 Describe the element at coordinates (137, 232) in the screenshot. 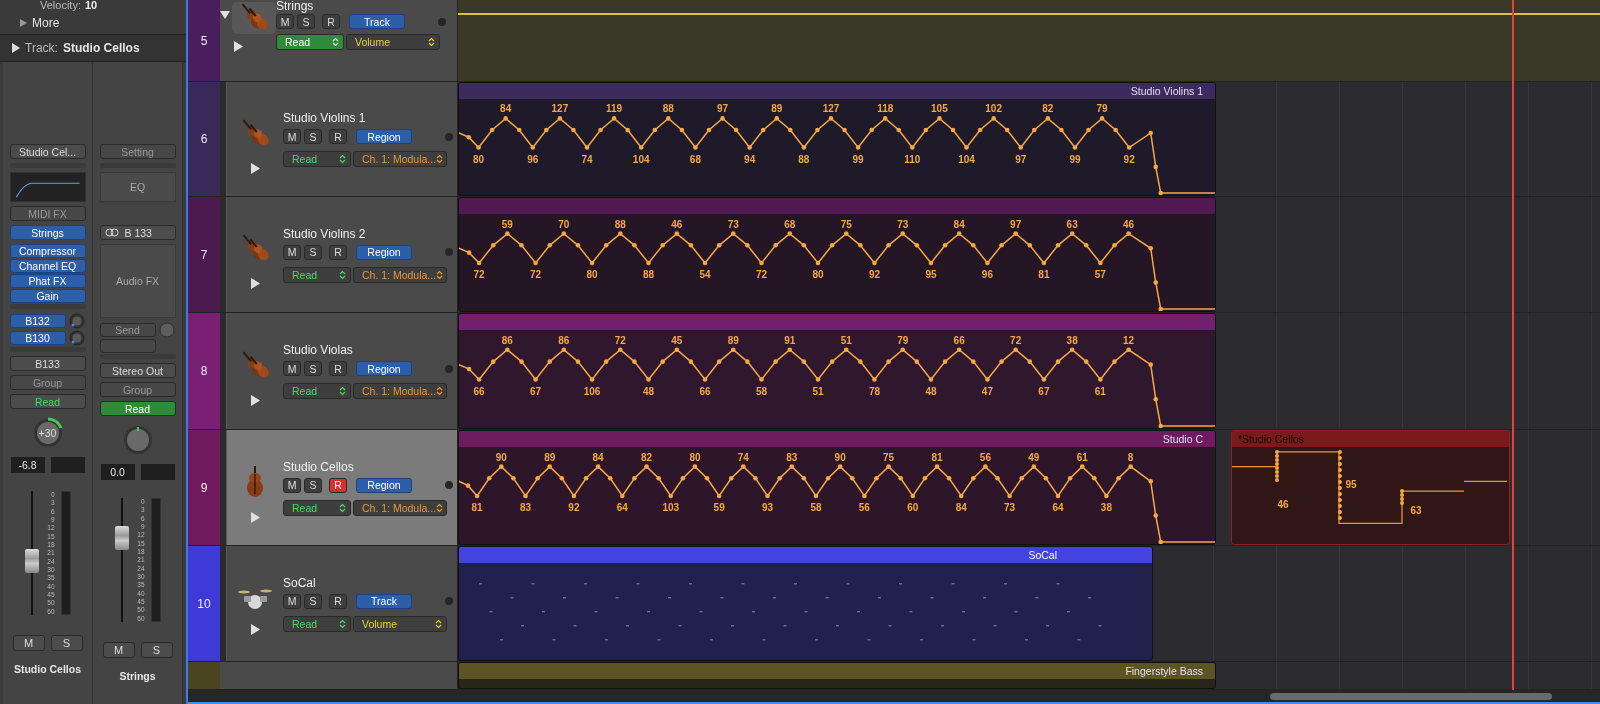

I see `input-slot: B 133` at that location.